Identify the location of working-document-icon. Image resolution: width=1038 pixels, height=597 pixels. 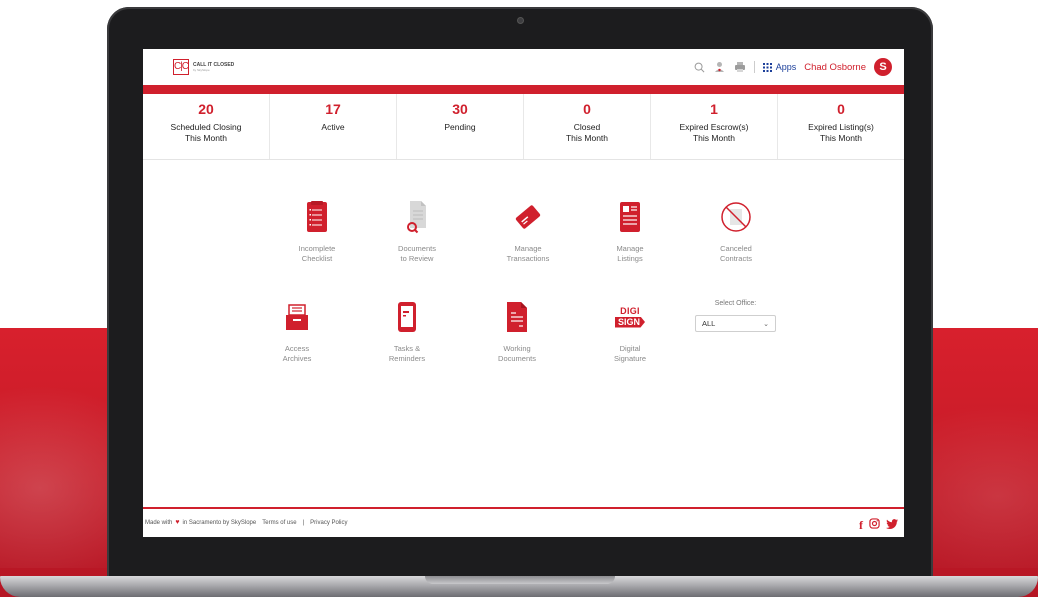
(517, 317).